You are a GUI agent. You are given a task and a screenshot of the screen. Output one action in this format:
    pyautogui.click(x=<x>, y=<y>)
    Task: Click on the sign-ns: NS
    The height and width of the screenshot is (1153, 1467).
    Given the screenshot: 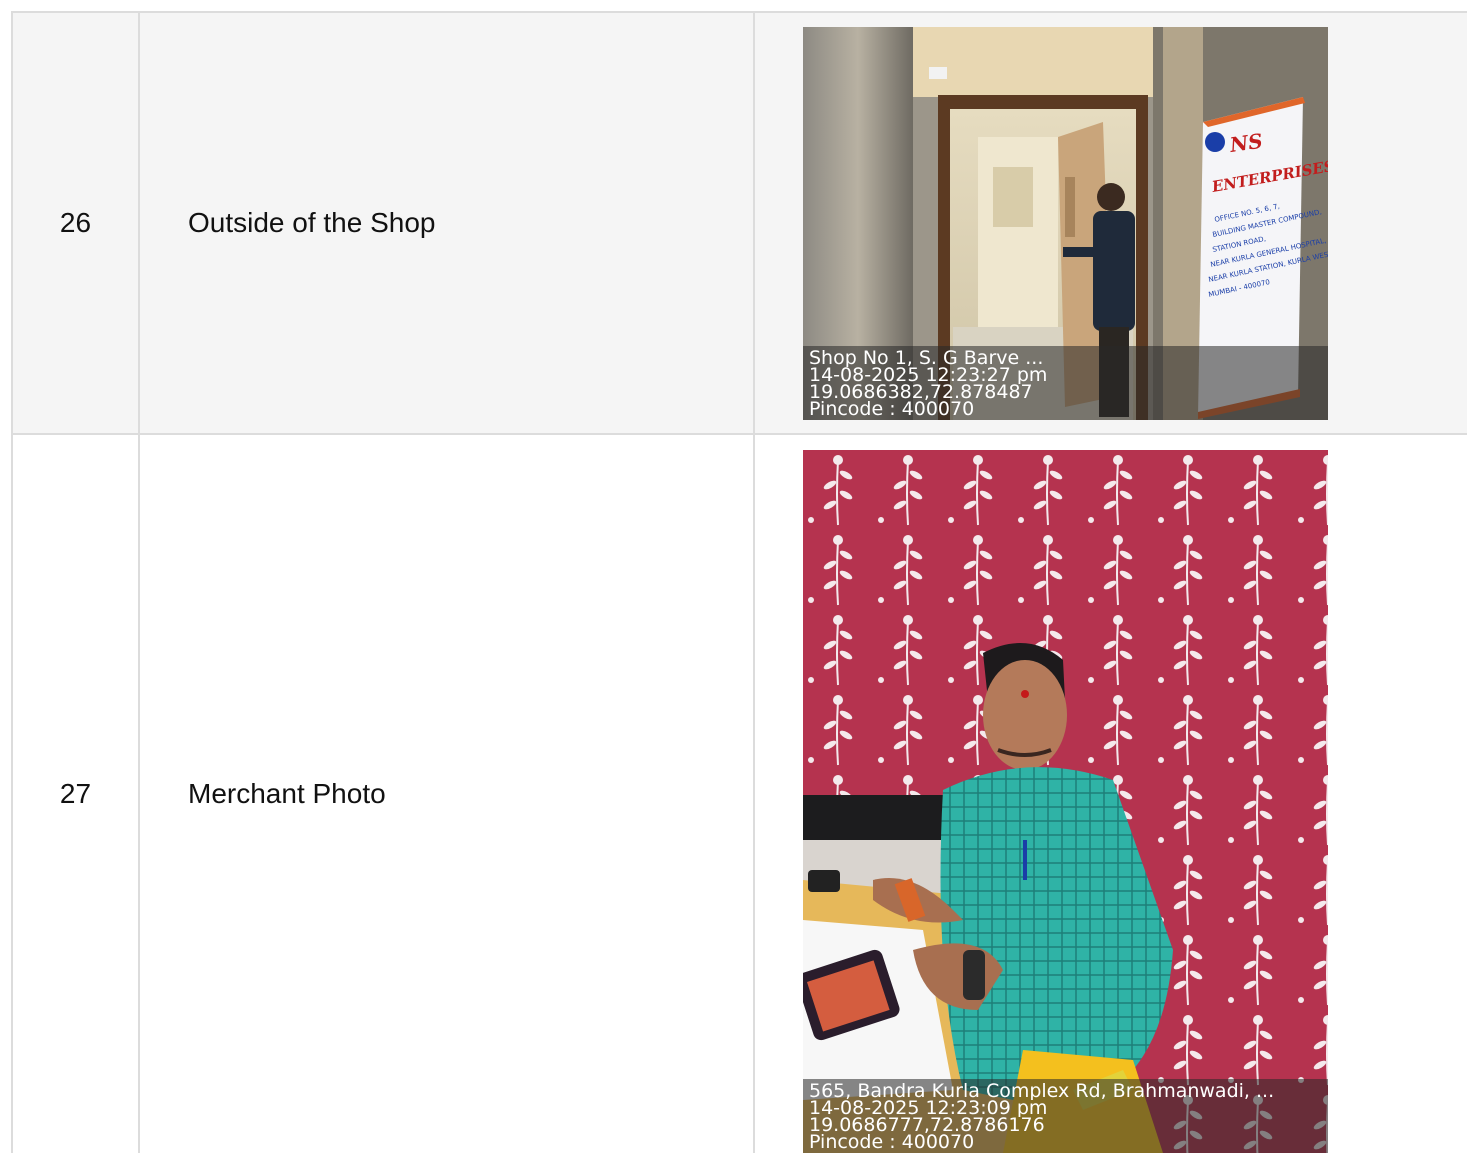 What is the action you would take?
    pyautogui.click(x=1245, y=142)
    